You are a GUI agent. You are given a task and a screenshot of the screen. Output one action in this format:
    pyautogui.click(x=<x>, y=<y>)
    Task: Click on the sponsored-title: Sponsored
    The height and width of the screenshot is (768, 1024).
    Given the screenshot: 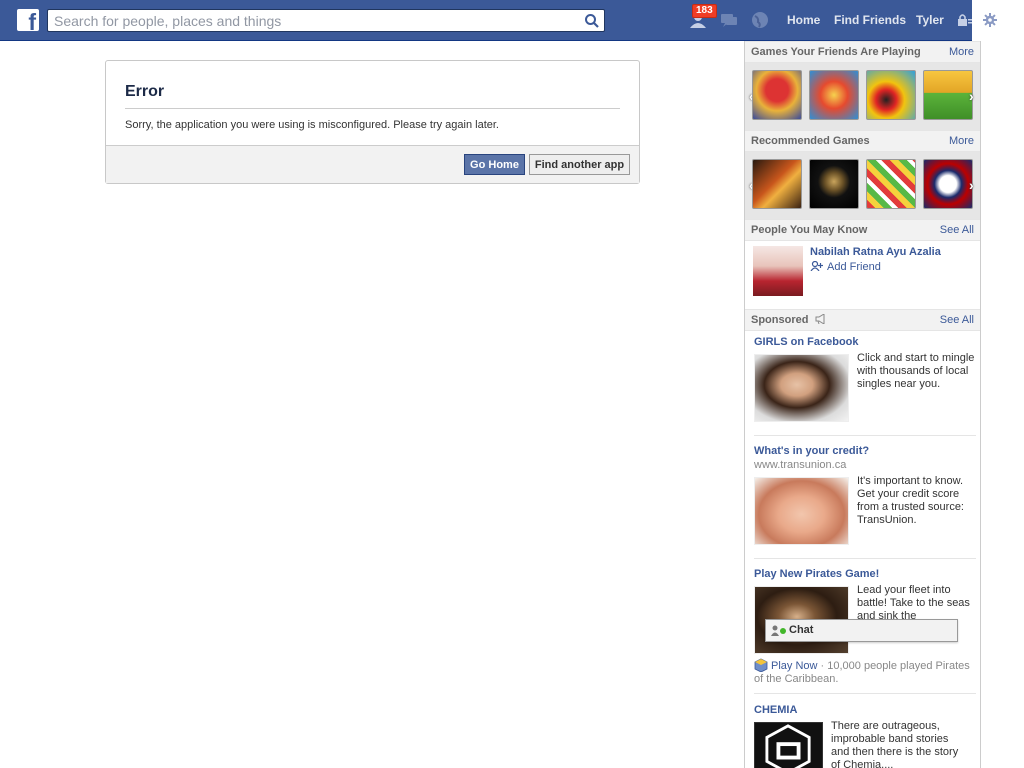 What is the action you would take?
    pyautogui.click(x=789, y=319)
    